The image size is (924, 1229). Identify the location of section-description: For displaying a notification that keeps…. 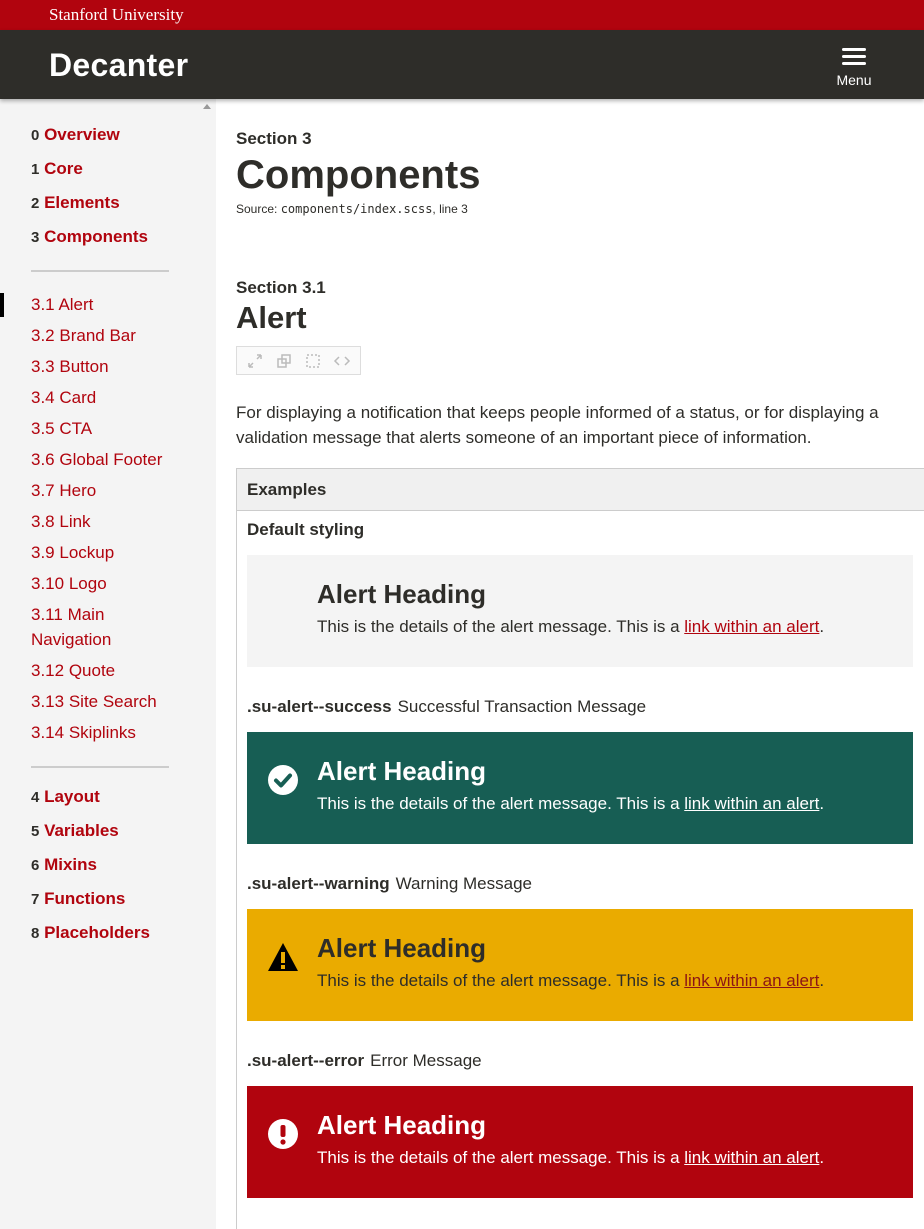
(557, 425).